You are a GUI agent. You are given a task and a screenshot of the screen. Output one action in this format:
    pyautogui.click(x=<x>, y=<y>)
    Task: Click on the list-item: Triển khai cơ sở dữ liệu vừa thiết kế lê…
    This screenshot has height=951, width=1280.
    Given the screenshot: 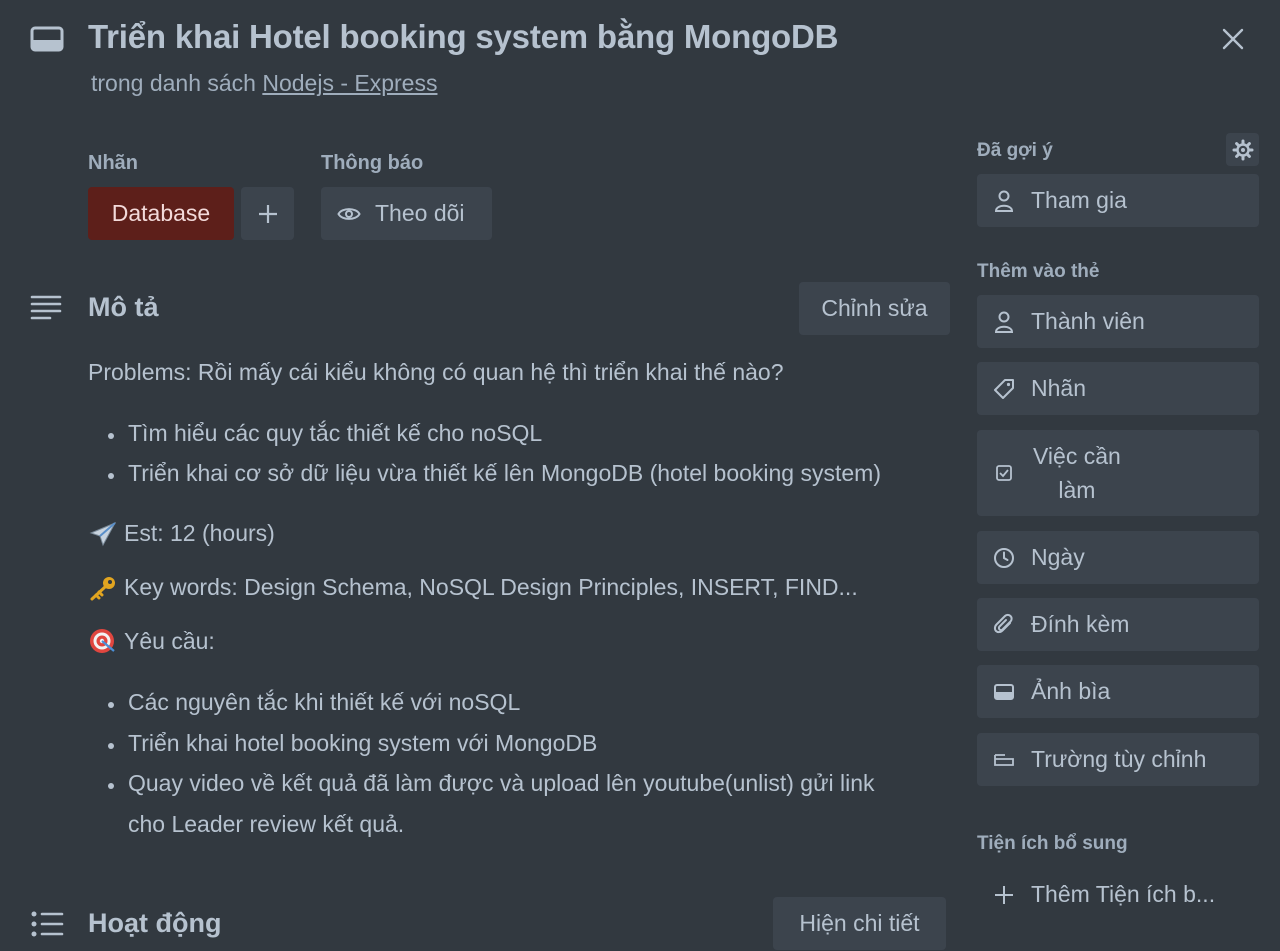 What is the action you would take?
    pyautogui.click(x=494, y=473)
    